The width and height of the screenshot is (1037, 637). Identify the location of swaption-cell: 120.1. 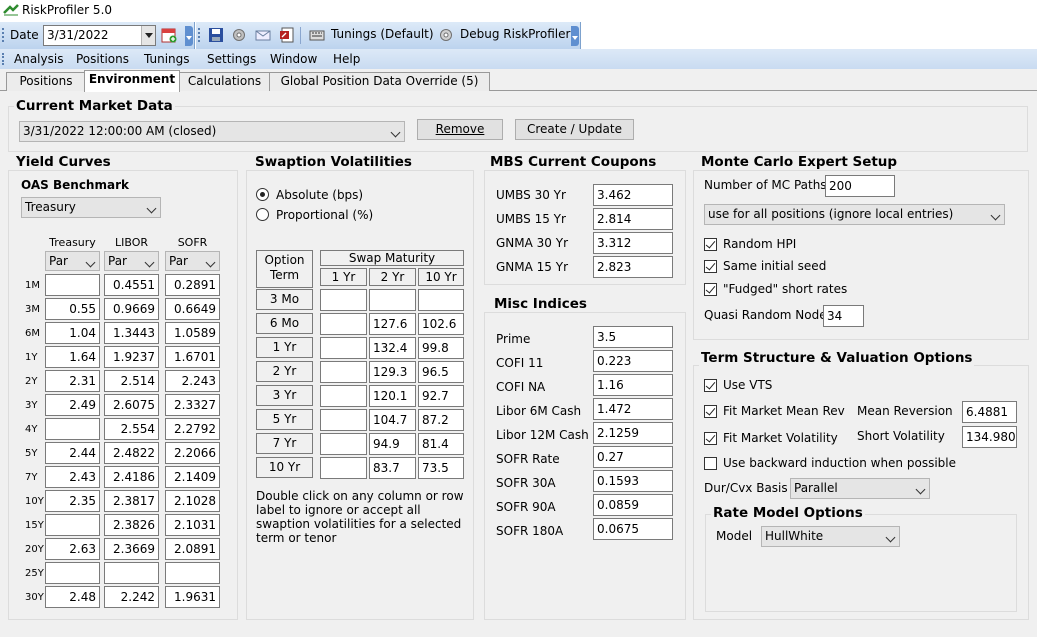
(392, 396).